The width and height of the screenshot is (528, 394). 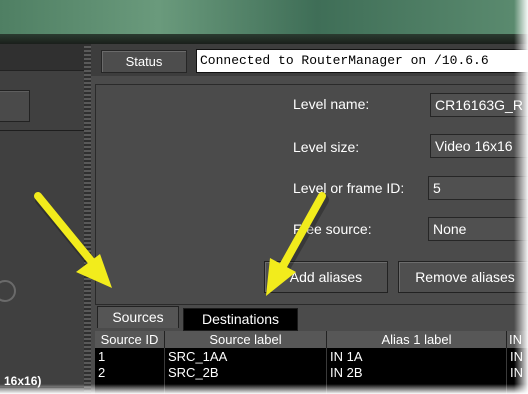 I want to click on status-message: Connected to RouterManager on /10.6.6, so click(x=362, y=61).